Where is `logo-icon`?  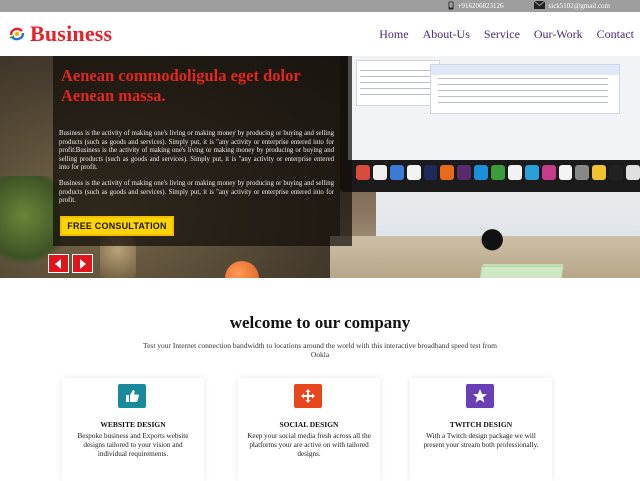
logo-icon is located at coordinates (17, 34).